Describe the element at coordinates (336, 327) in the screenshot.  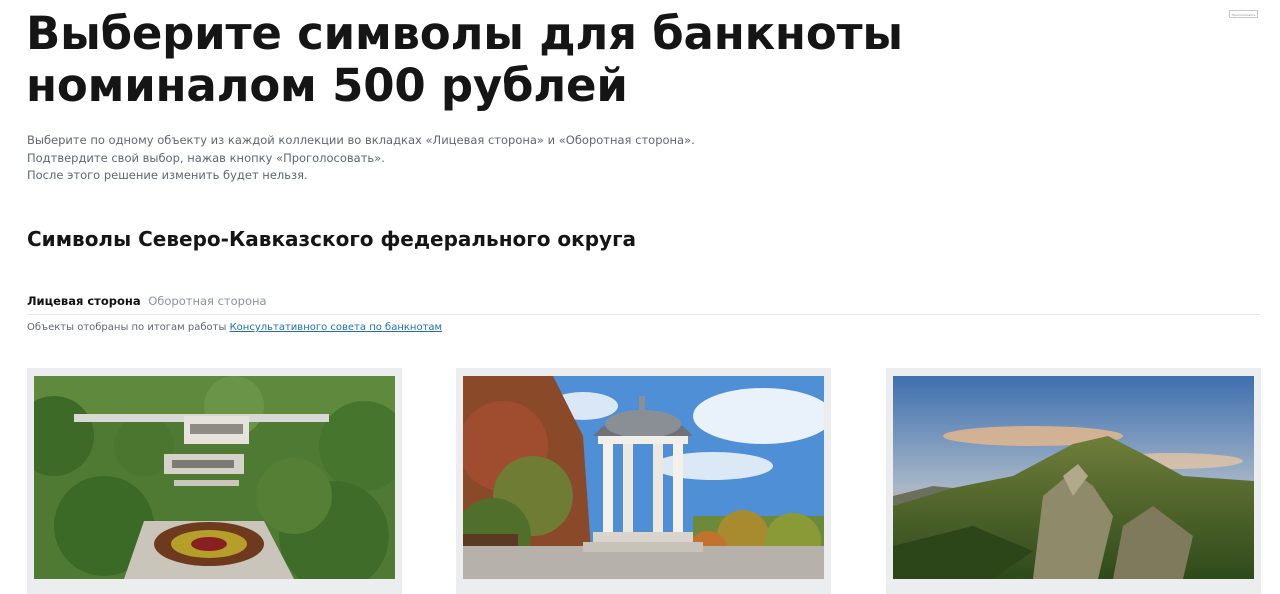
I see `advisory-council-link: Консультативного совета по банкнотам` at that location.